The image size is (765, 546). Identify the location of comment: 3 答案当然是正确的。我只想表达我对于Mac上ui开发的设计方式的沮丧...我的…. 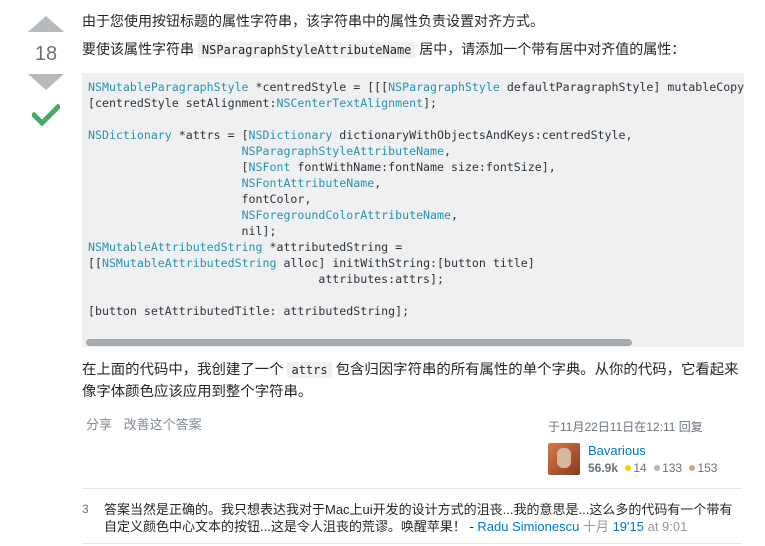
(412, 516).